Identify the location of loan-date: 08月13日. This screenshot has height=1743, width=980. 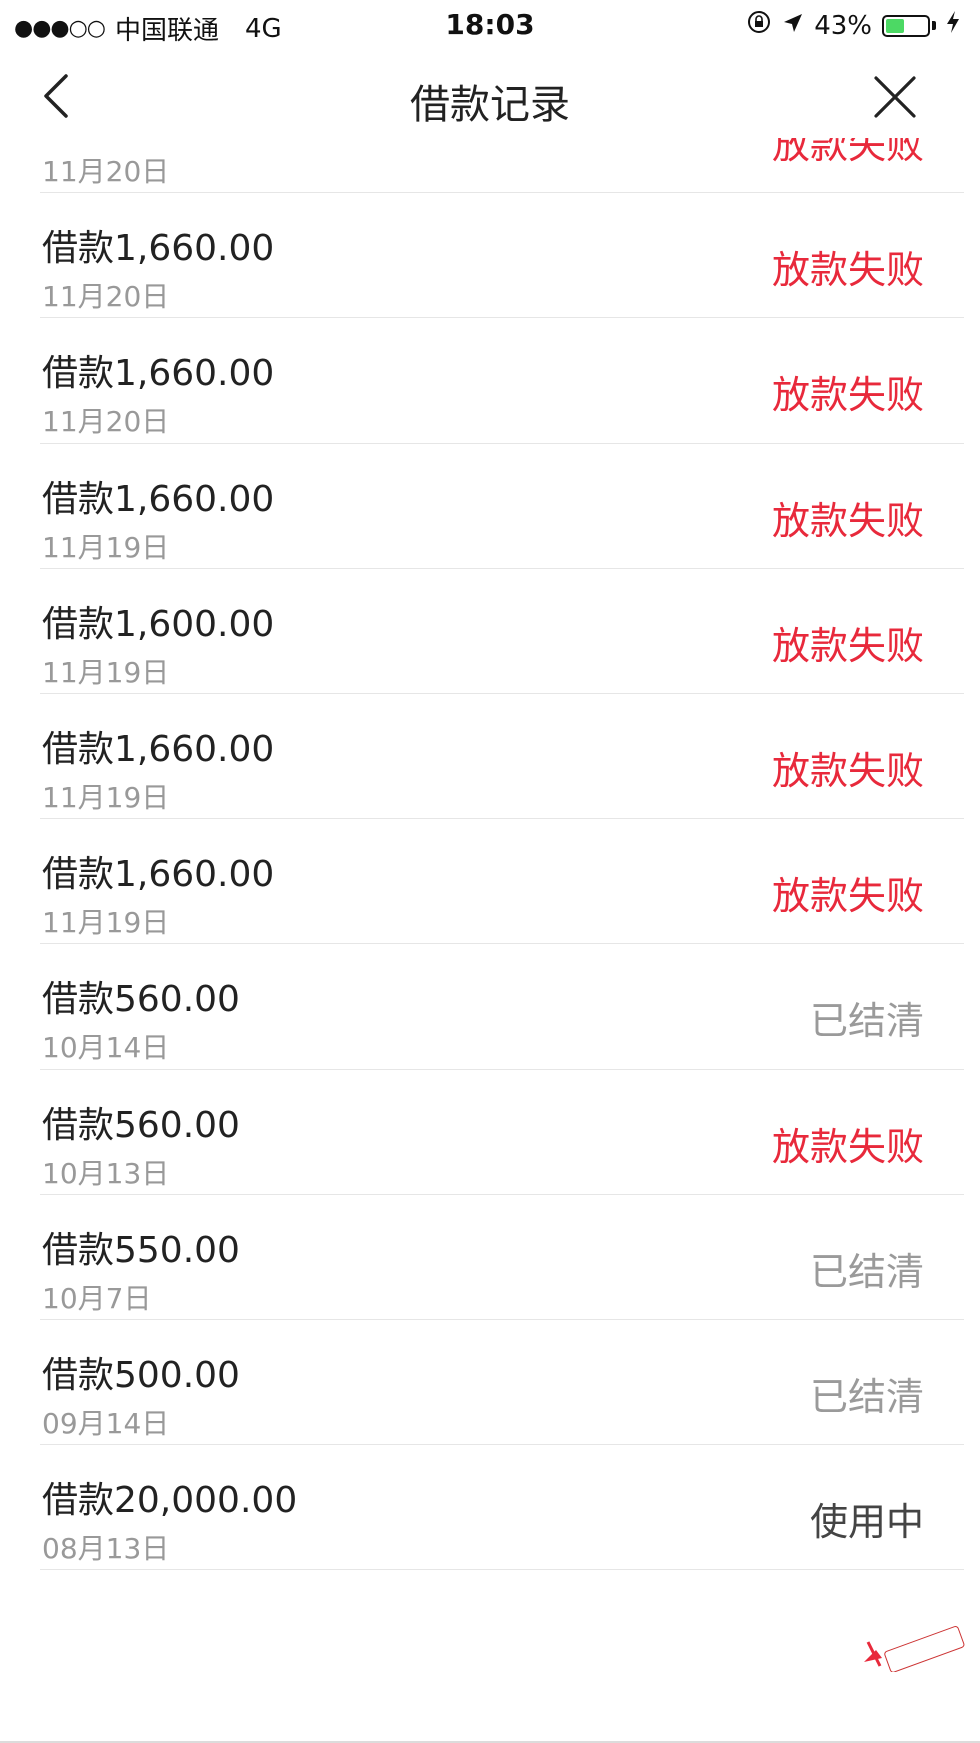
(106, 1549).